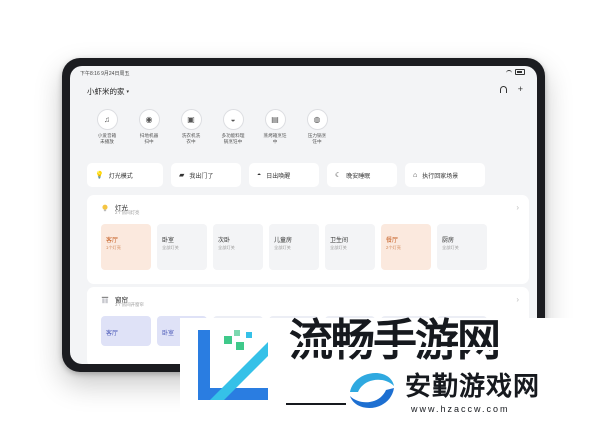  What do you see at coordinates (460, 409) in the screenshot?
I see `watermark-url: www.hzaccw.com` at bounding box center [460, 409].